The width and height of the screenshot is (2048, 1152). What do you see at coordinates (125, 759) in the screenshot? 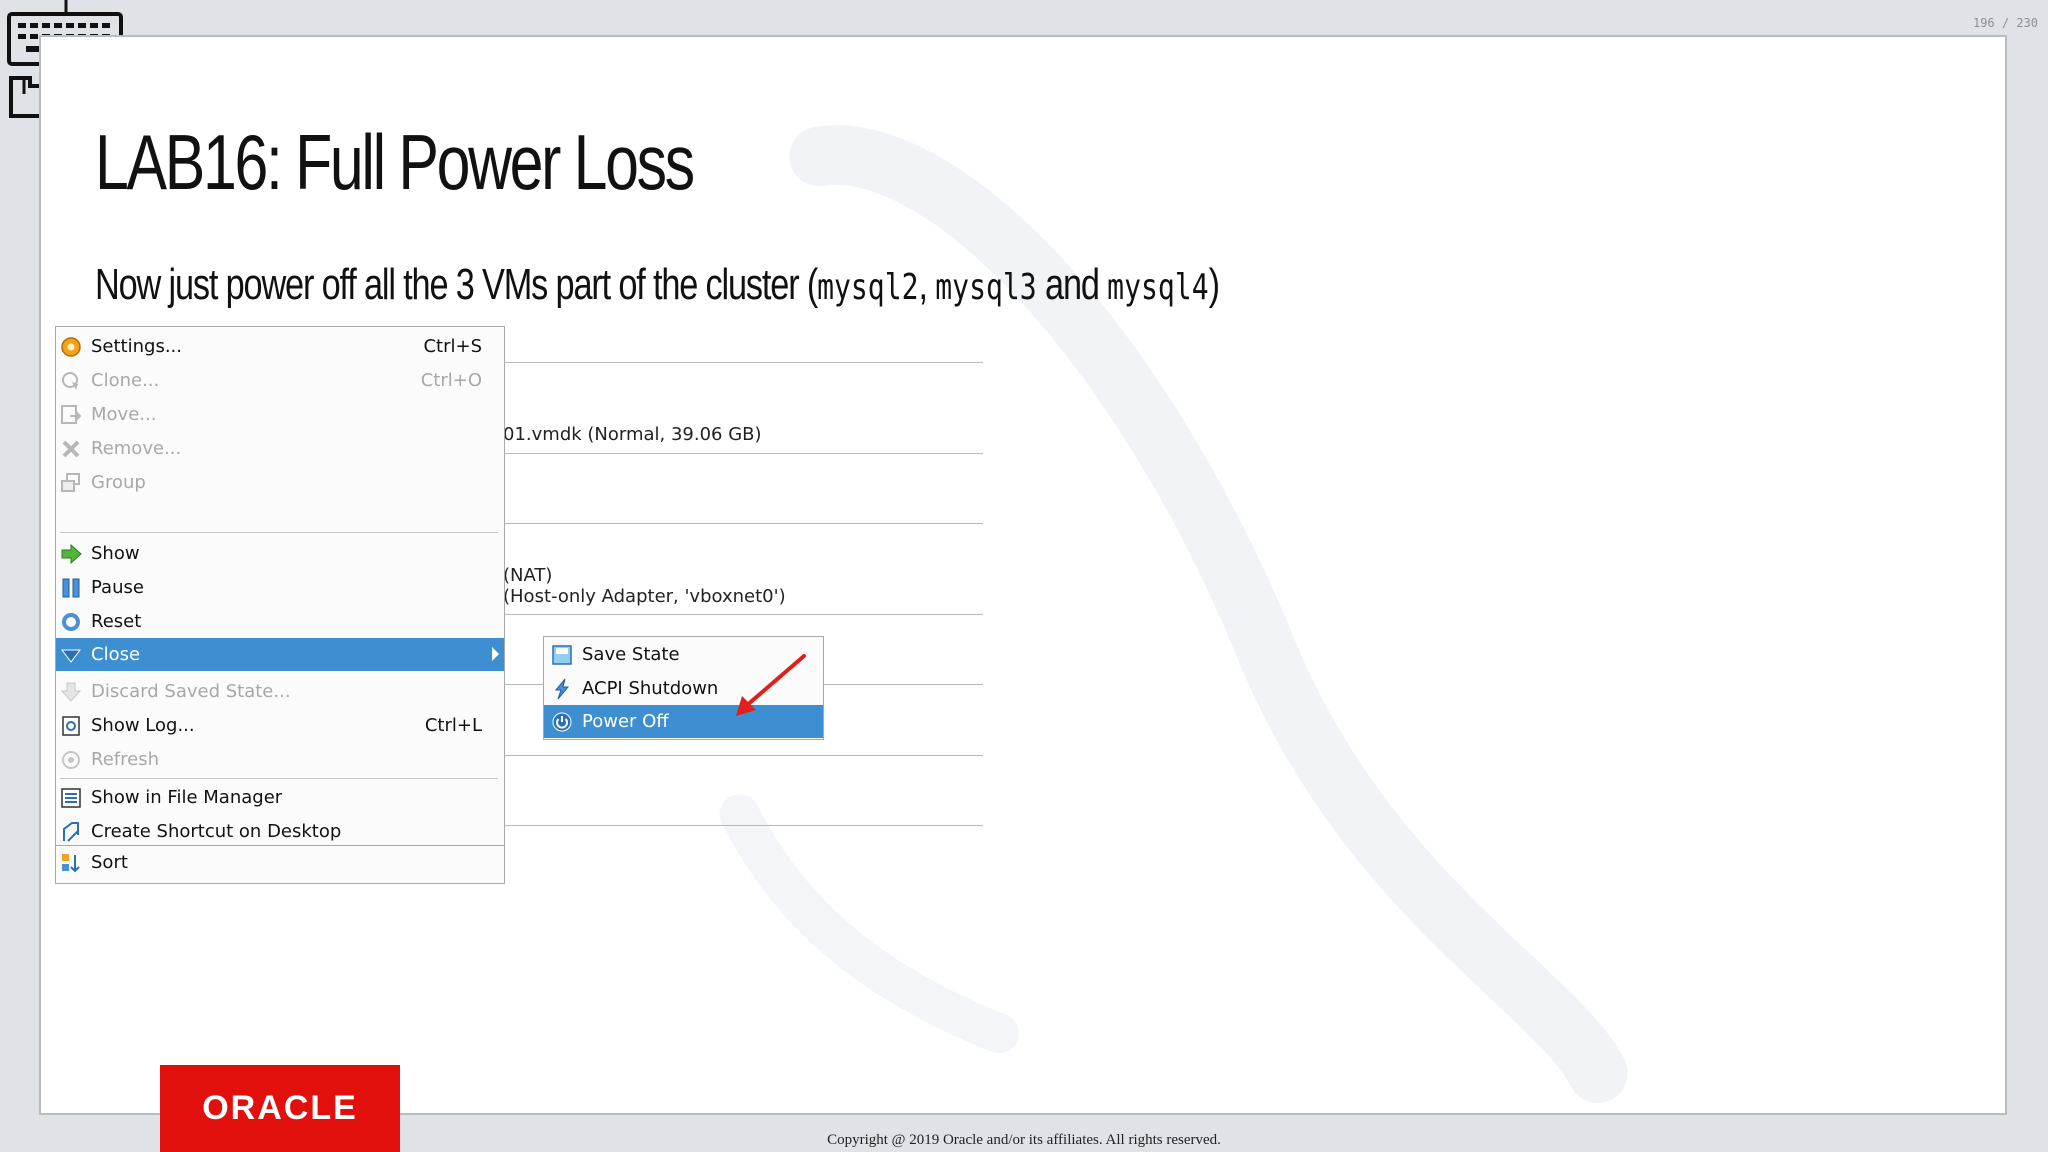
I see `menu-item-label: Refresh` at bounding box center [125, 759].